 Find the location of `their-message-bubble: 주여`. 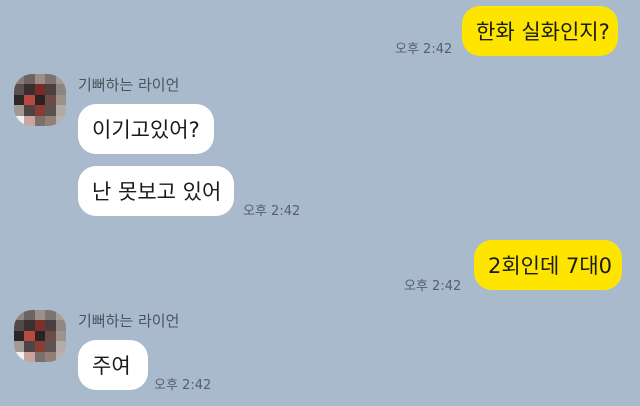

their-message-bubble: 주여 is located at coordinates (113, 365).